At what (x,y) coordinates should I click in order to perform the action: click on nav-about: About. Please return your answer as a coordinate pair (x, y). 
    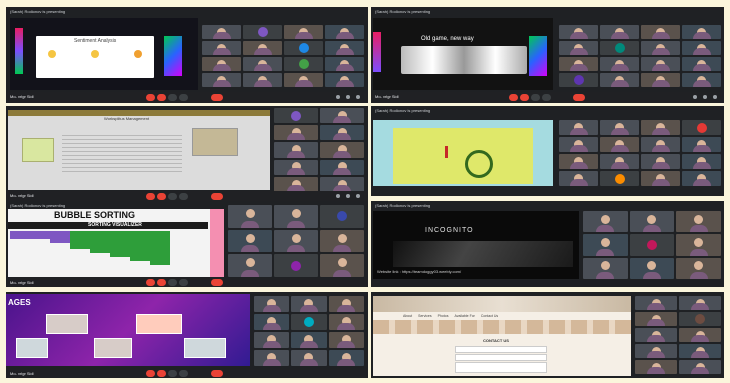
    Looking at the image, I should click on (407, 316).